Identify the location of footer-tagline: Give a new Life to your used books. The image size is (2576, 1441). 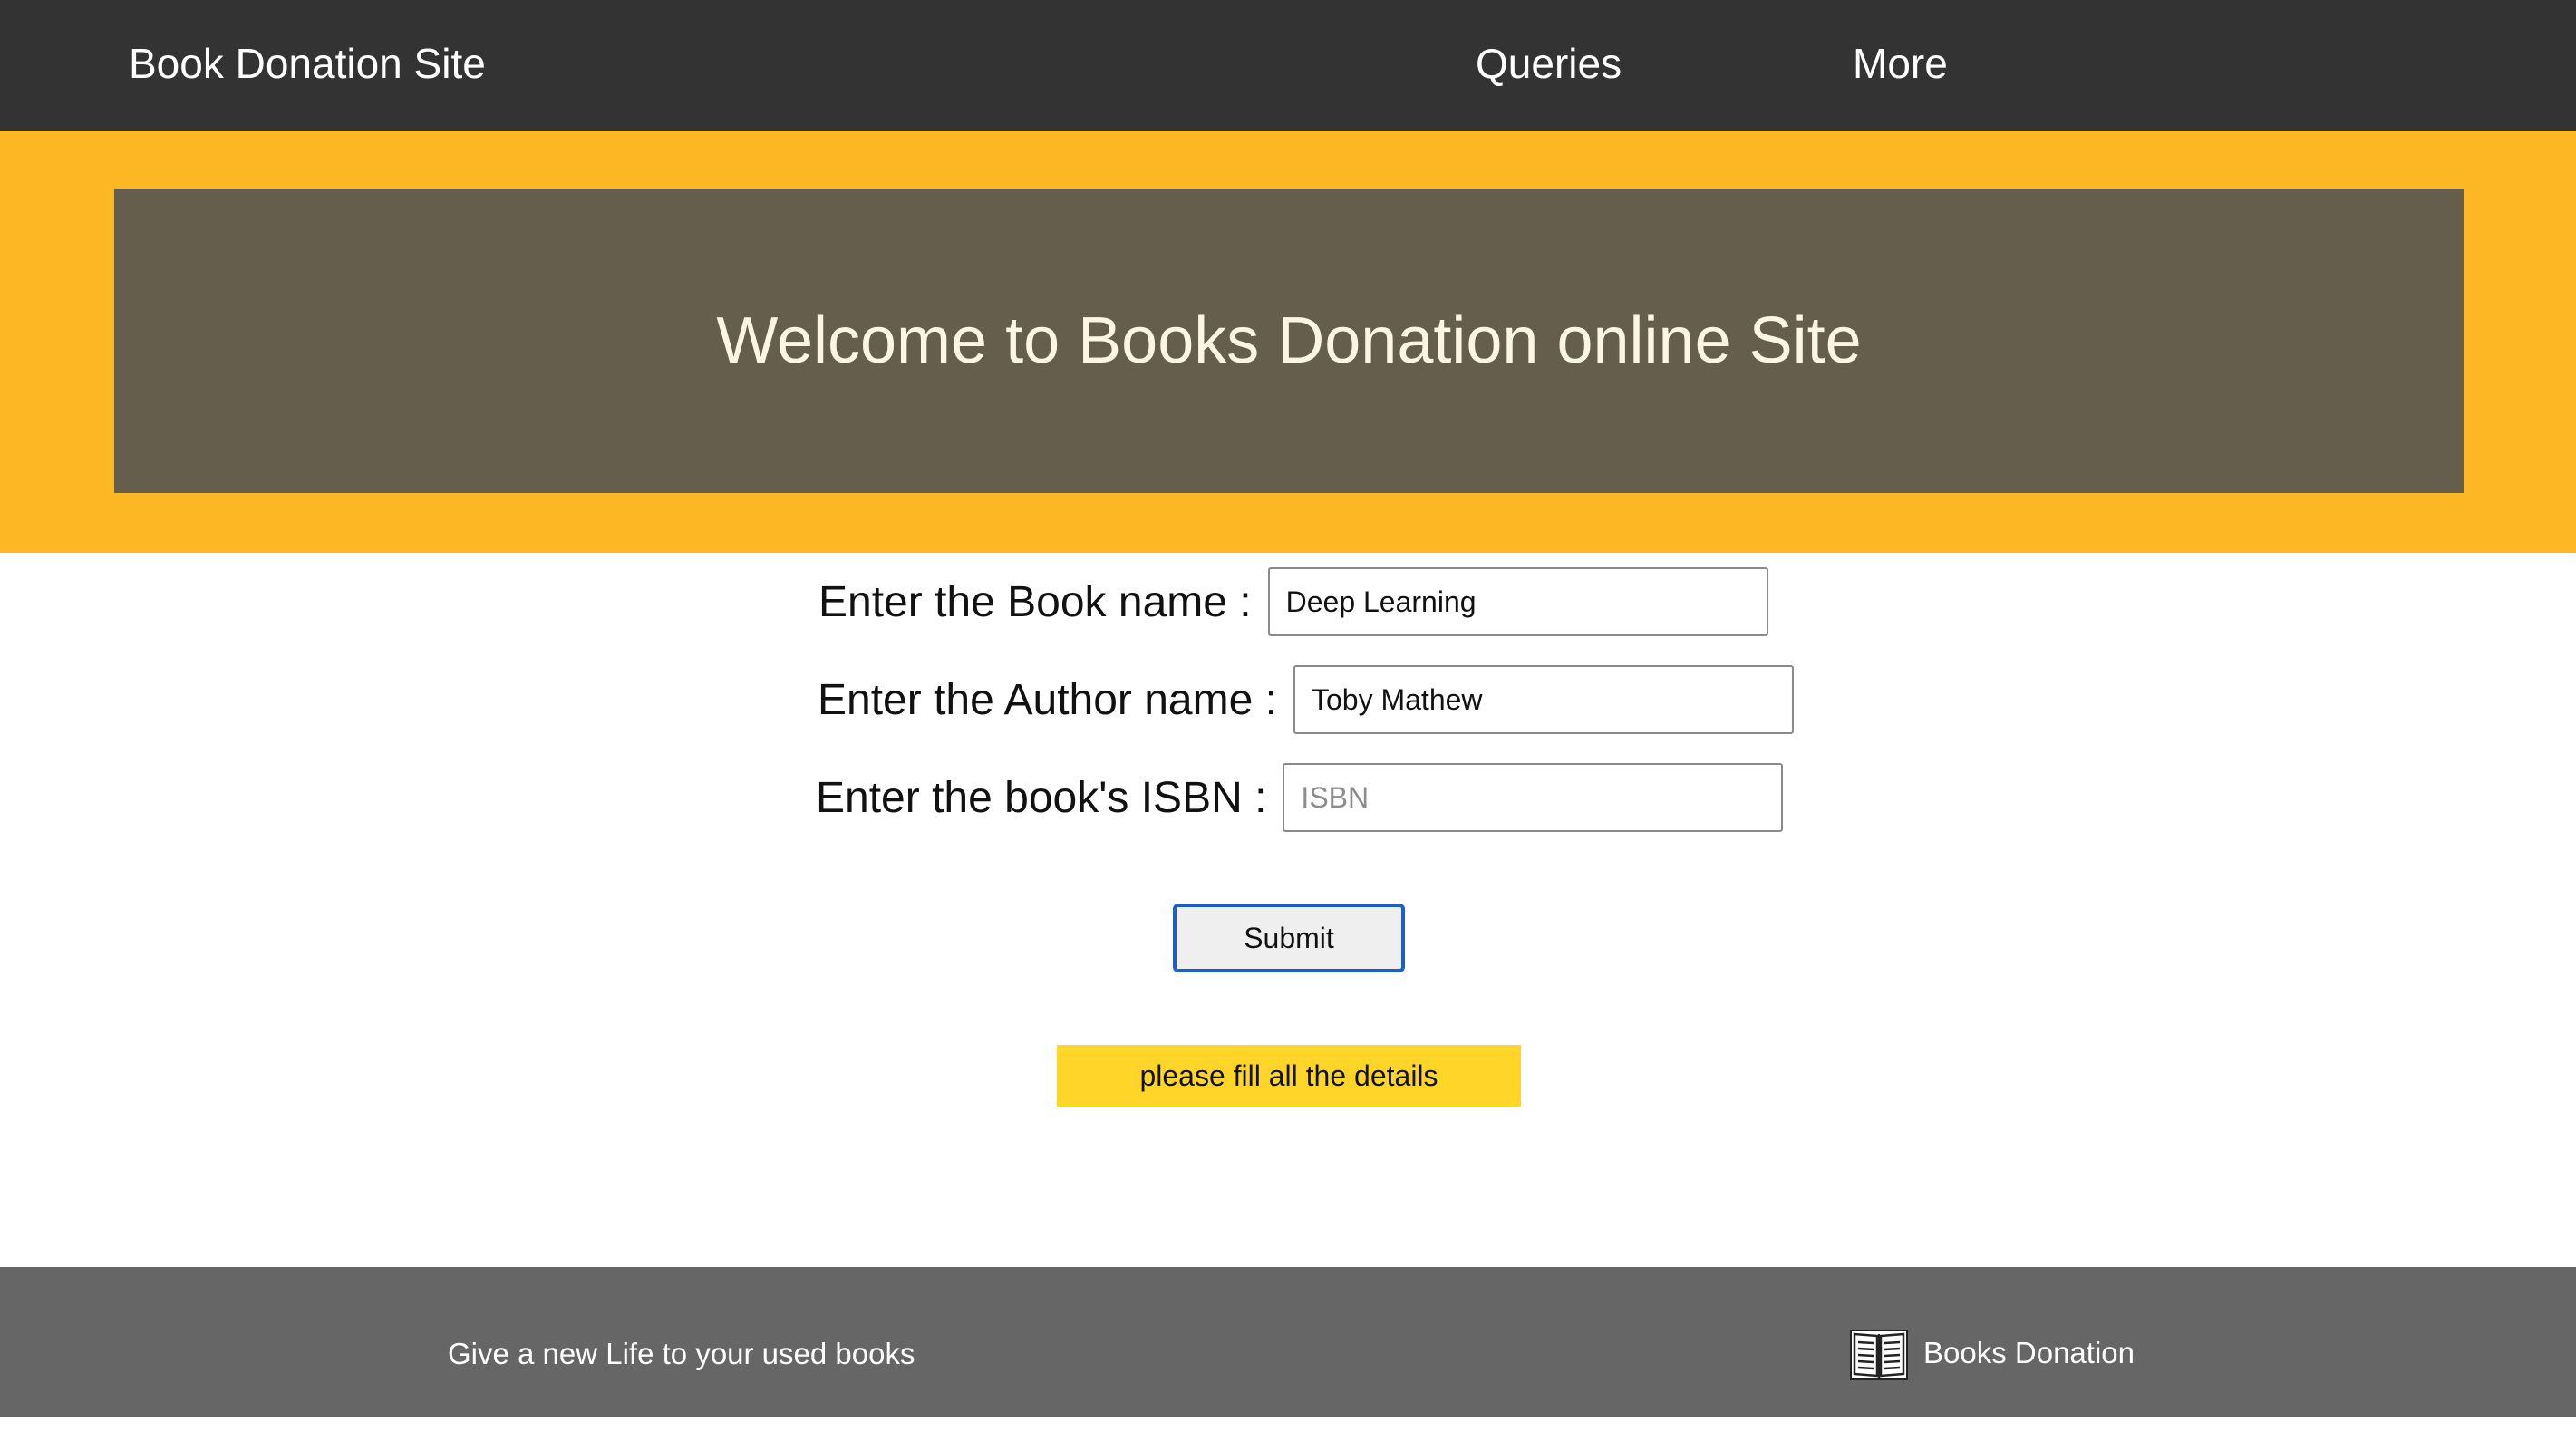
(681, 1353).